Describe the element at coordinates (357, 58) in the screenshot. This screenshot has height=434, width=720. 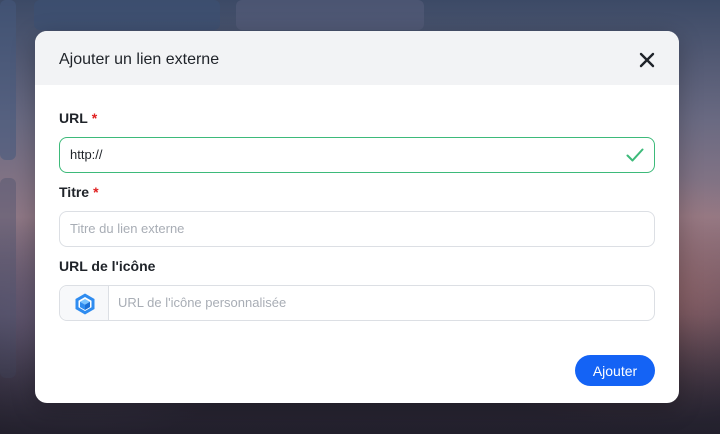
I see `dialog-header: Ajouter un lien externe` at that location.